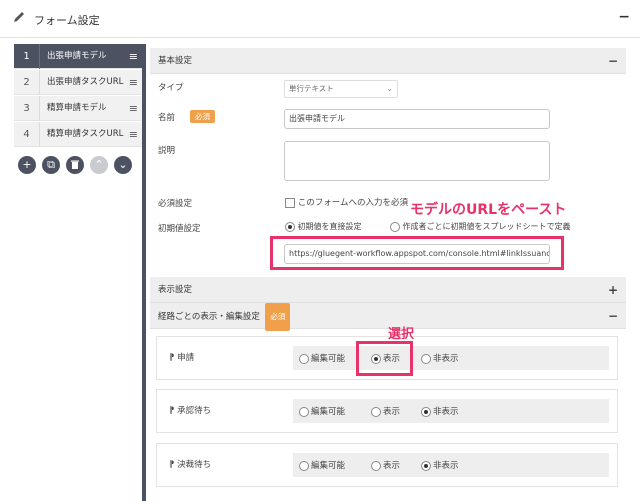  What do you see at coordinates (417, 119) in the screenshot?
I see `name-input: 出張申請モデル` at bounding box center [417, 119].